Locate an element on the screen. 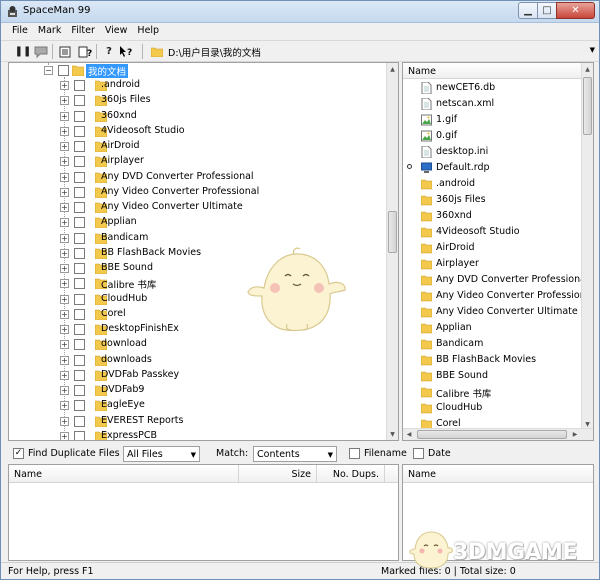 The height and width of the screenshot is (580, 600). tree-item: + DVDFab Passkey is located at coordinates (199, 375).